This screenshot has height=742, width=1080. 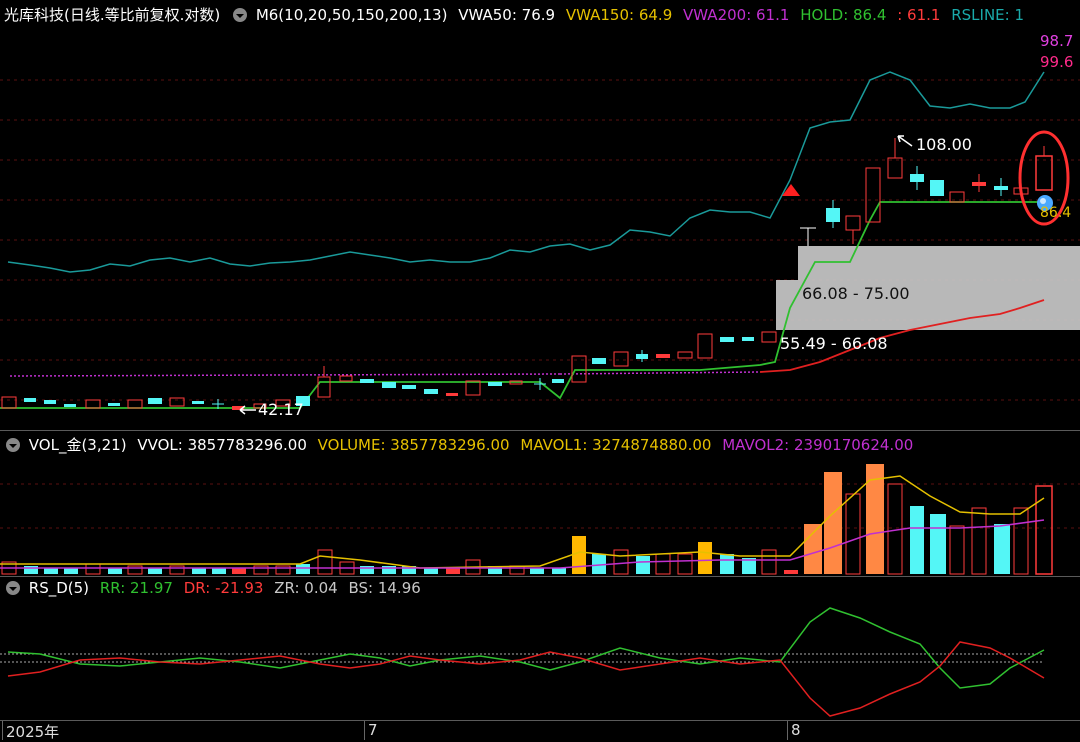 I want to click on low-price-label: 42.17, so click(x=281, y=409).